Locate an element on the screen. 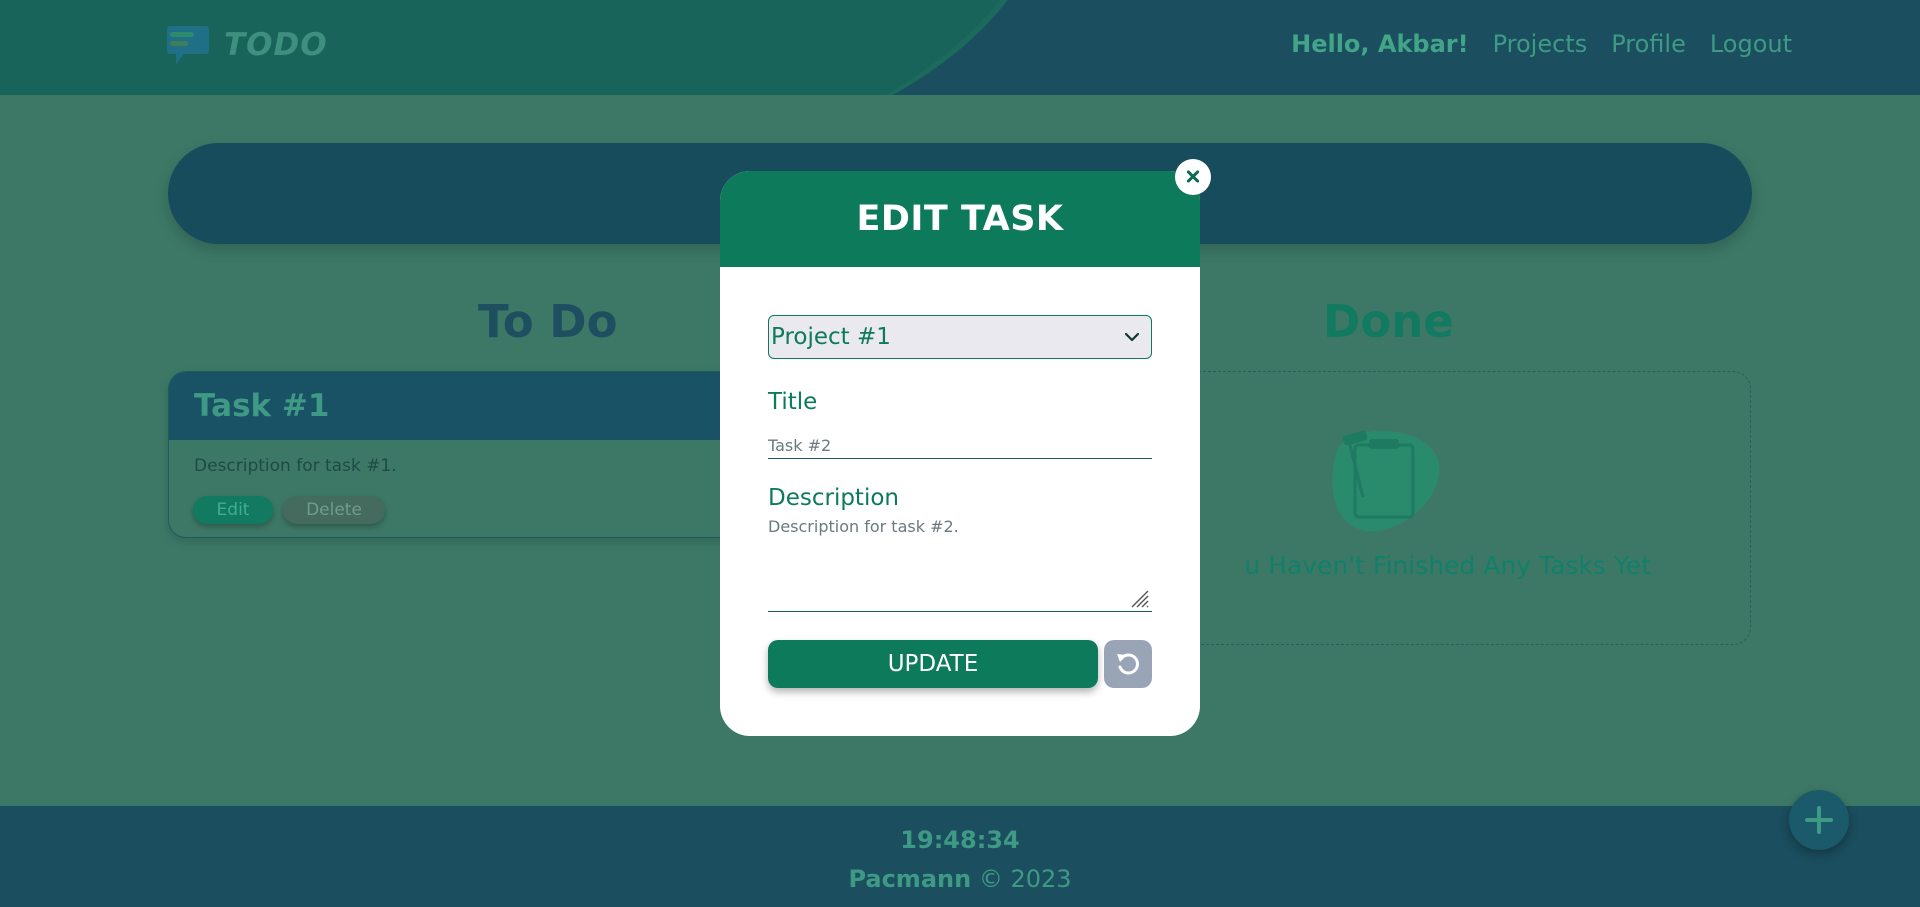  footer-clock: 19:48:34 is located at coordinates (960, 840).